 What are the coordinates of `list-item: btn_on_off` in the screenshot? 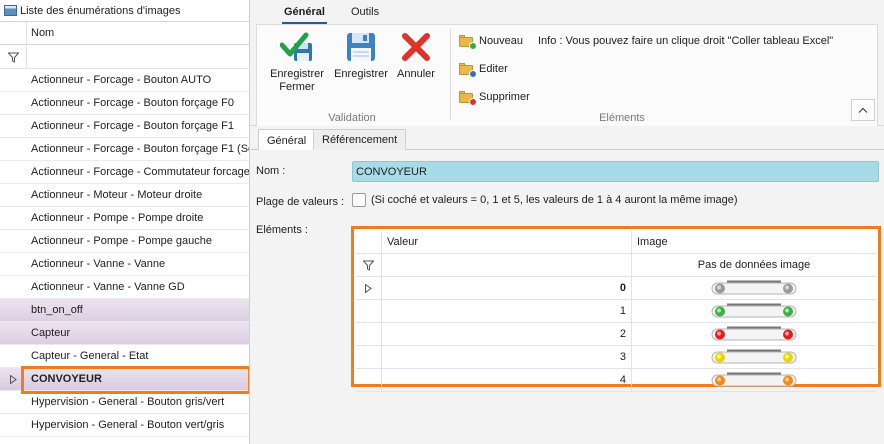 It's located at (124, 310).